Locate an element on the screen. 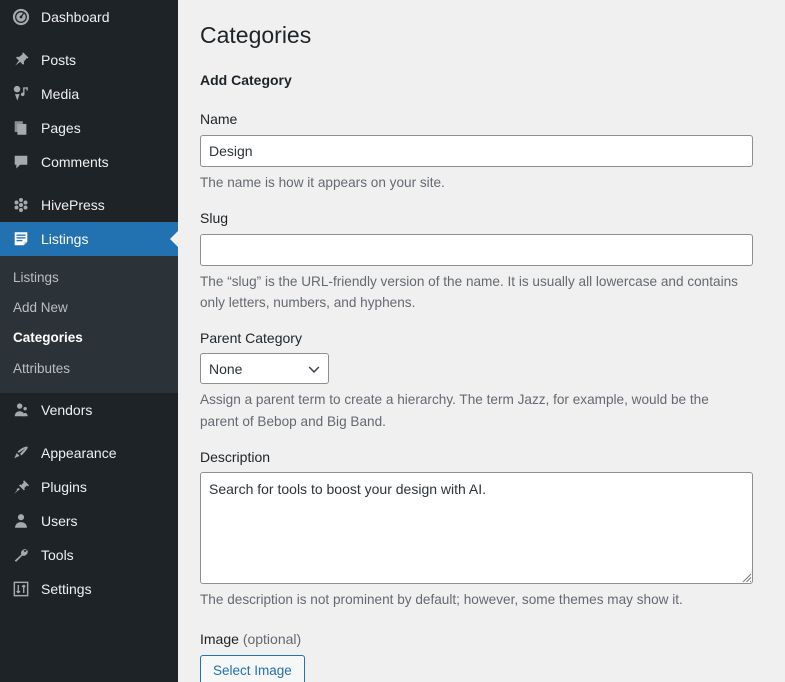 The height and width of the screenshot is (682, 785). form-heading: Add Category is located at coordinates (246, 79).